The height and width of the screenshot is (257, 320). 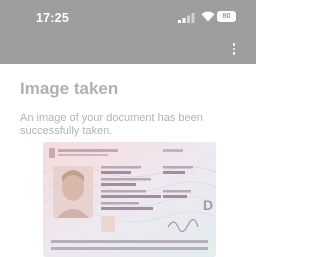 What do you see at coordinates (208, 205) in the screenshot?
I see `document-letter: D` at bounding box center [208, 205].